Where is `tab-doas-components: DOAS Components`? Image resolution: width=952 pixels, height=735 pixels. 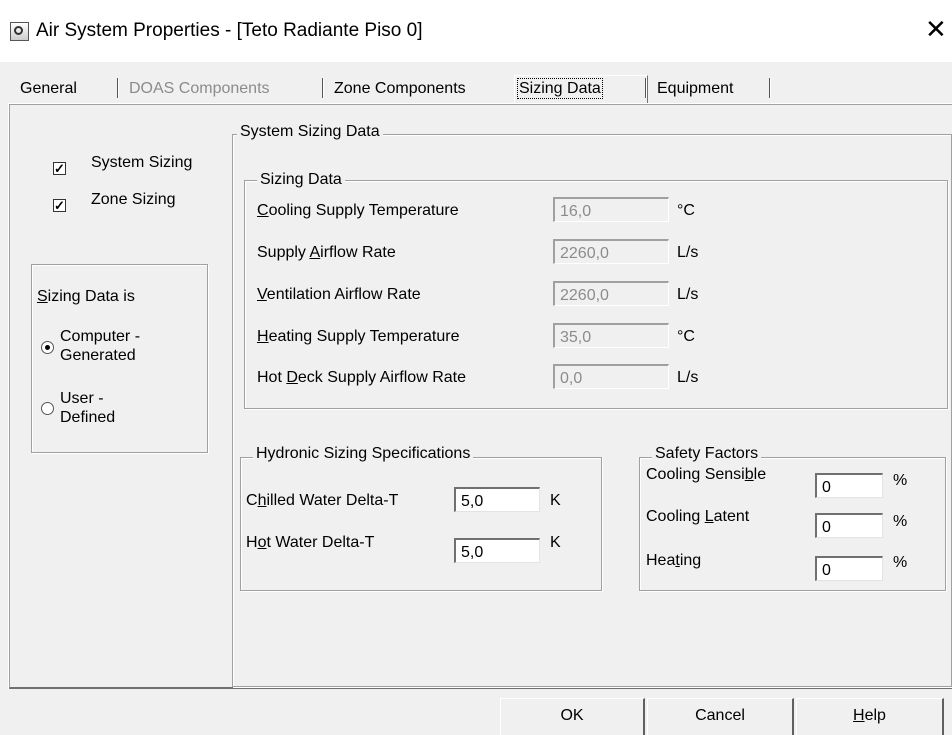
tab-doas-components: DOAS Components is located at coordinates (199, 89).